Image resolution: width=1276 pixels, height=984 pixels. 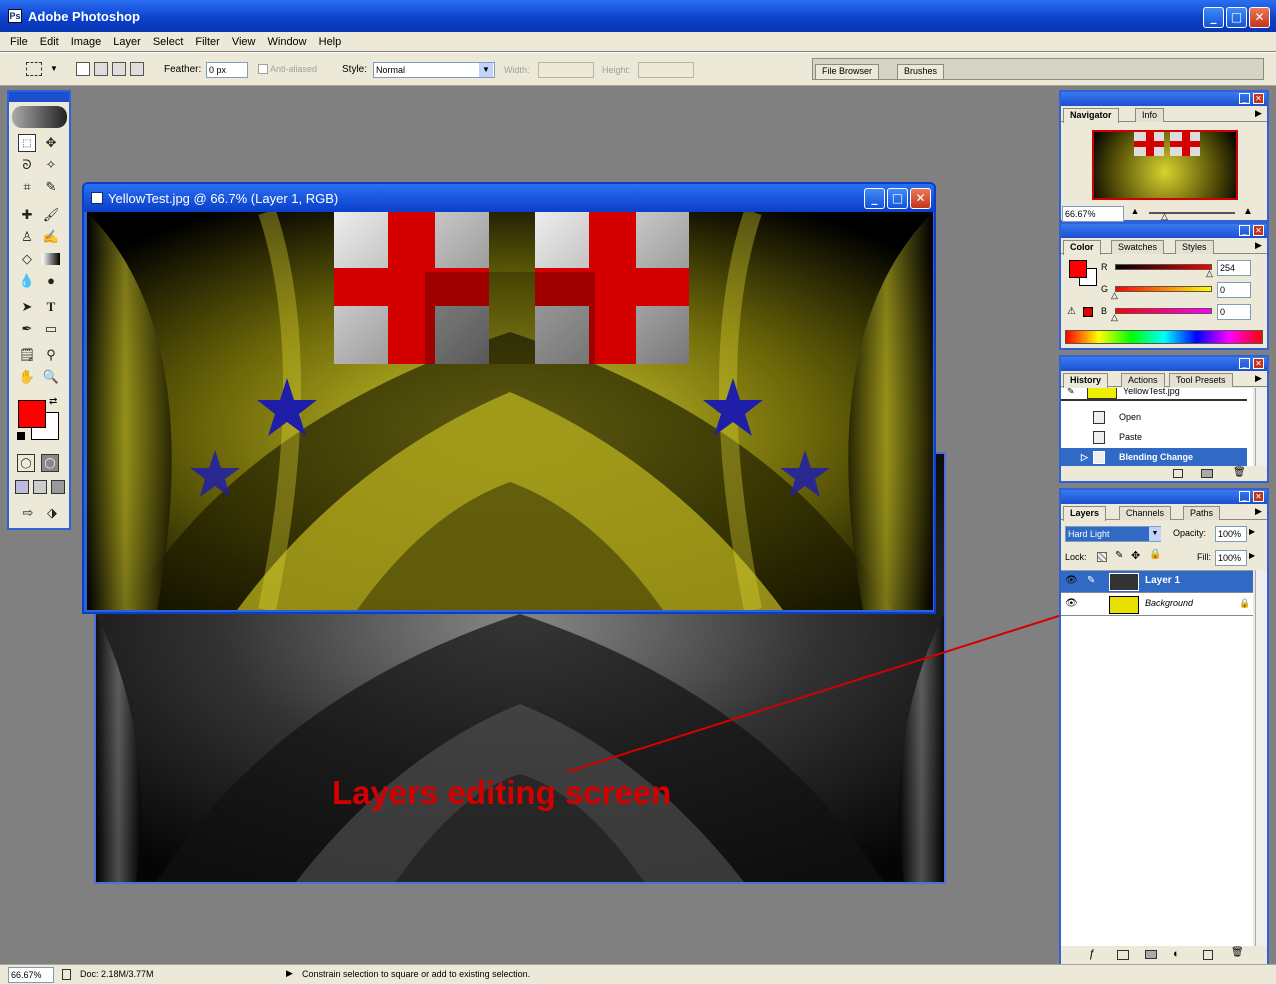 I want to click on layer-style-icon: ƒ, so click(x=1092, y=954).